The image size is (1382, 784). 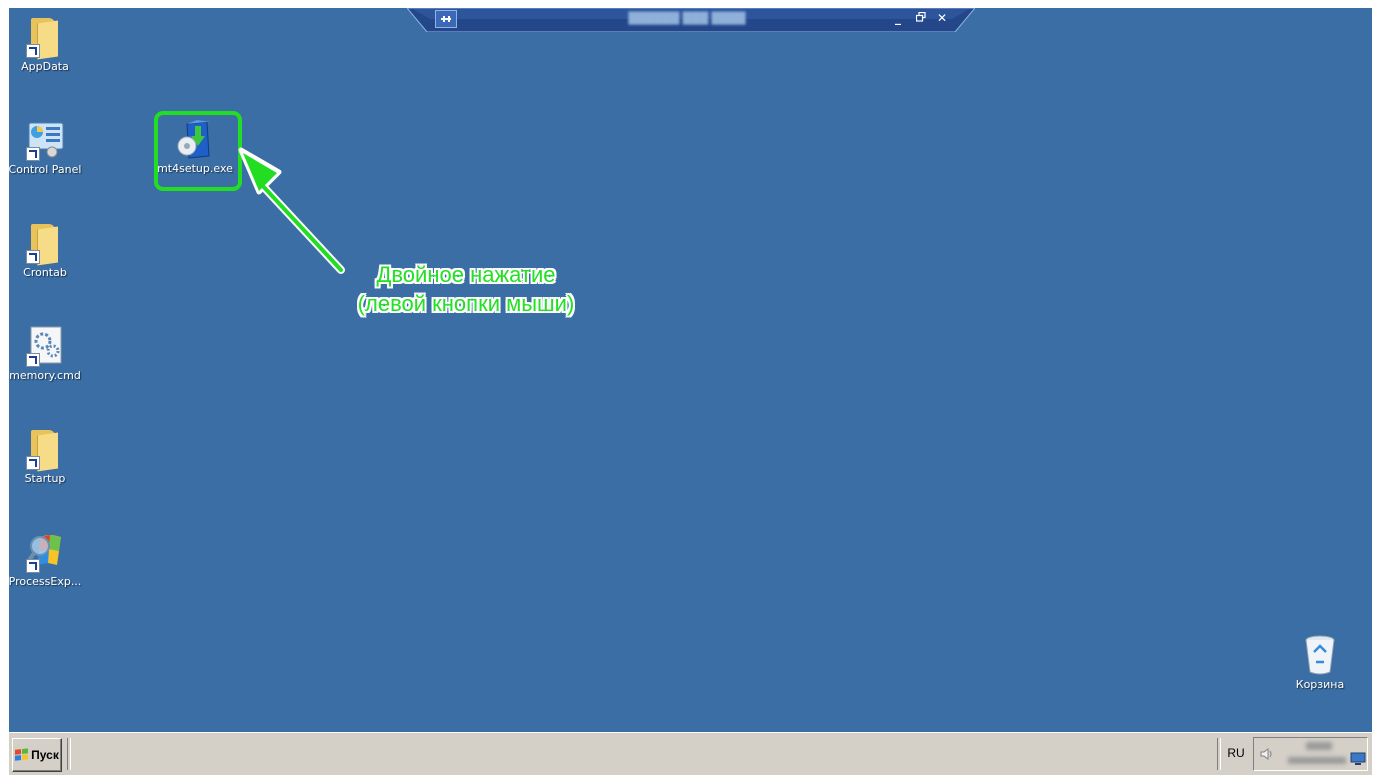 I want to click on start-button: Пуск, so click(x=37, y=755).